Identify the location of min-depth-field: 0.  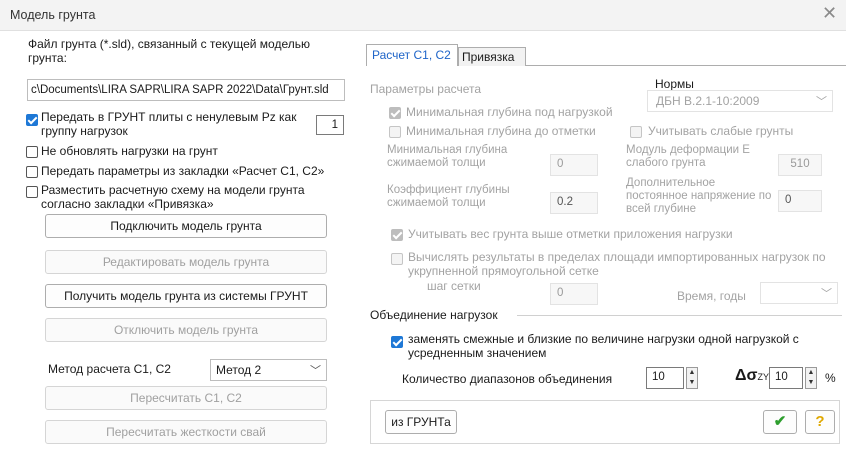
(574, 165).